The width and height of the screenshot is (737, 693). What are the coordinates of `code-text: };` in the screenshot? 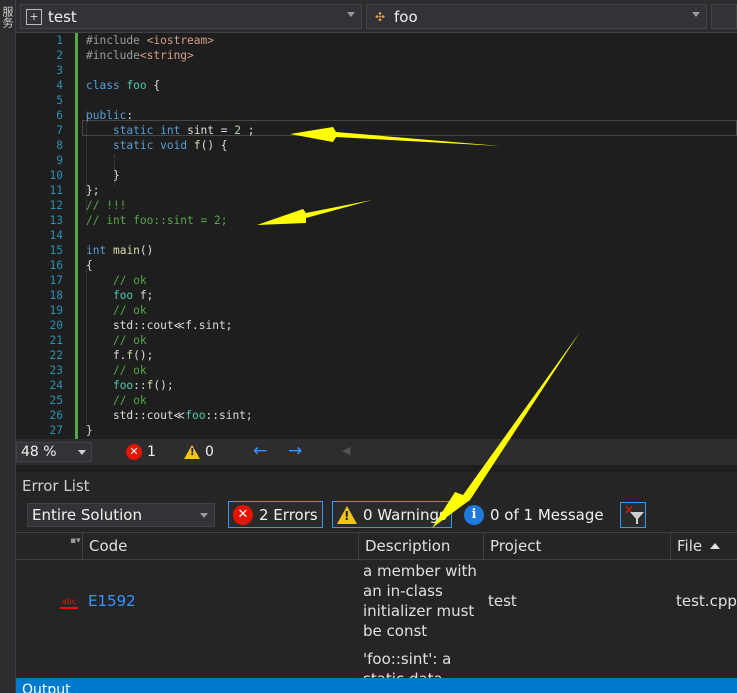 It's located at (93, 190).